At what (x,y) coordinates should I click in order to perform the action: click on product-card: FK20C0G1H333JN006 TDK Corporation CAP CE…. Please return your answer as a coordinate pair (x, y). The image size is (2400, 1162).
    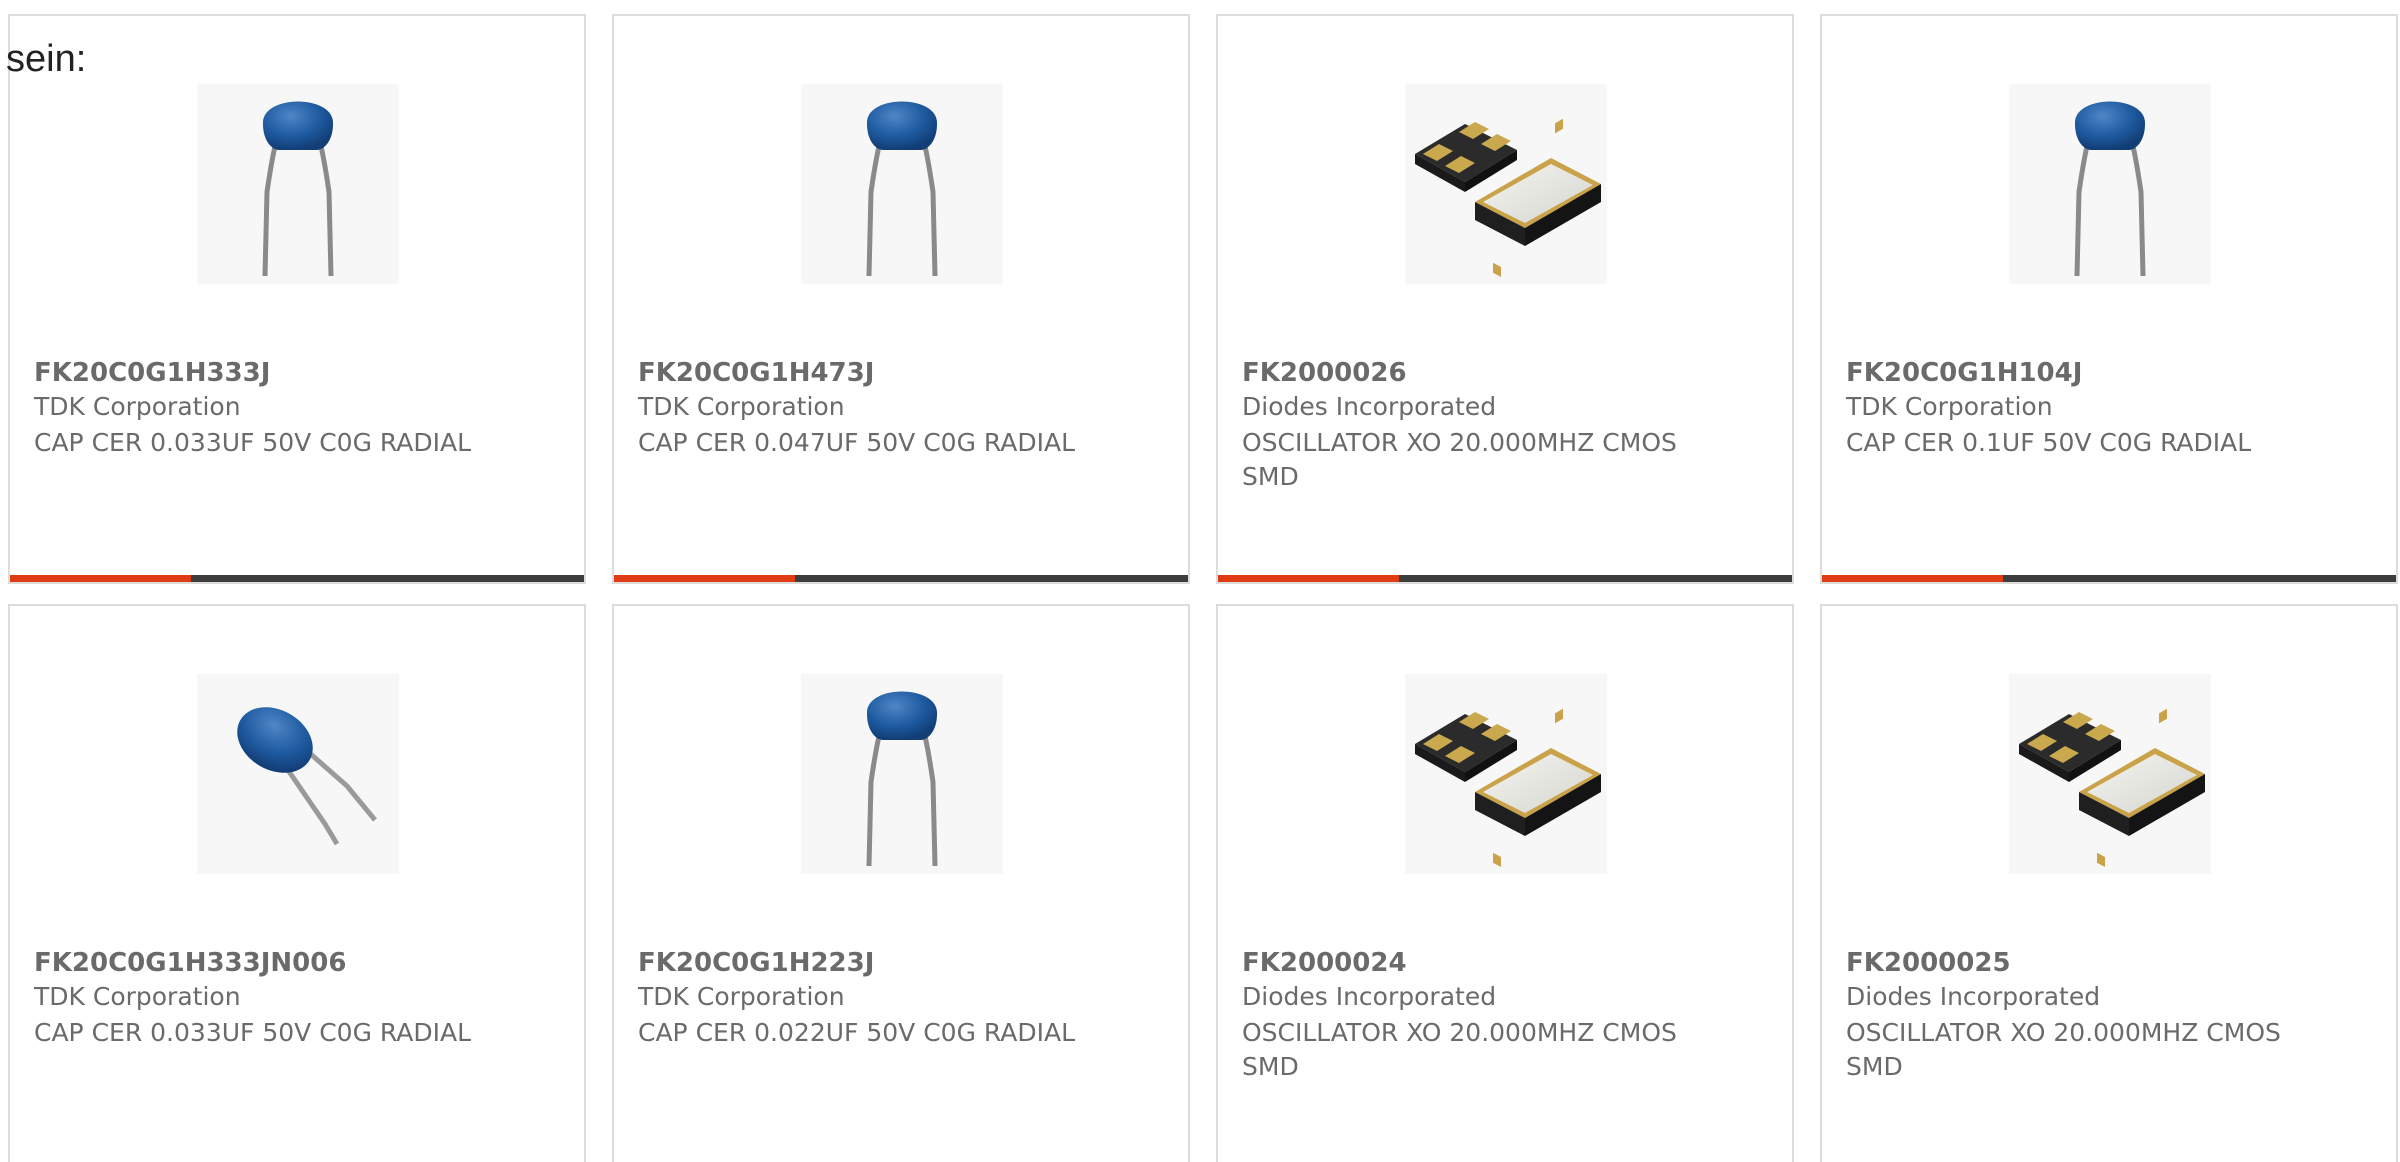
    Looking at the image, I should click on (297, 883).